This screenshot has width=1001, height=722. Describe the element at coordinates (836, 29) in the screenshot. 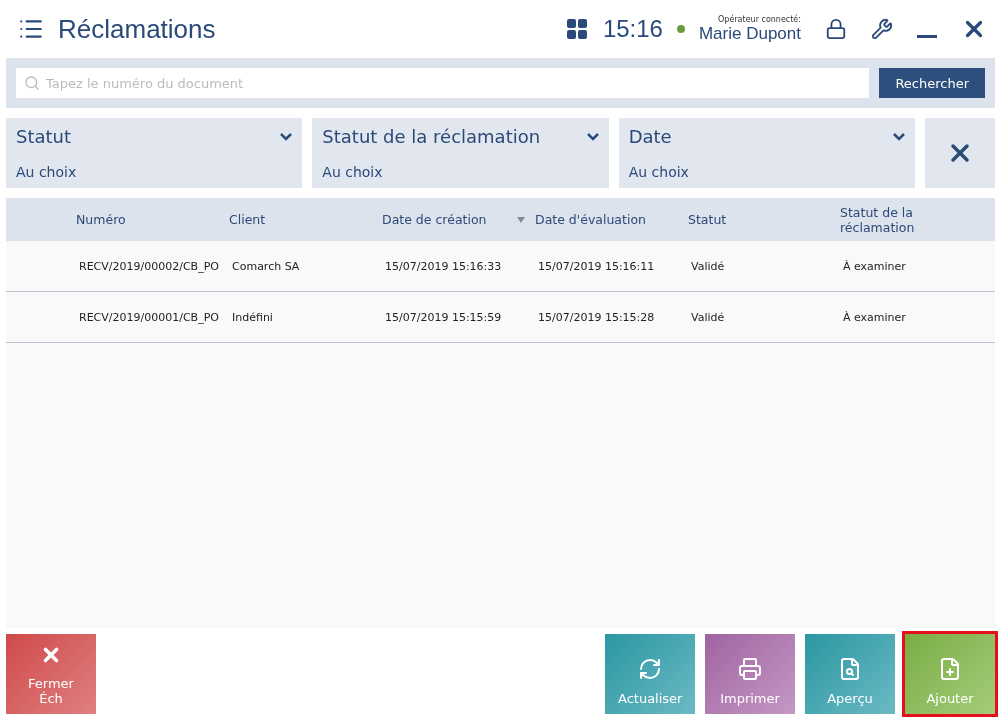

I see `lock-button` at that location.